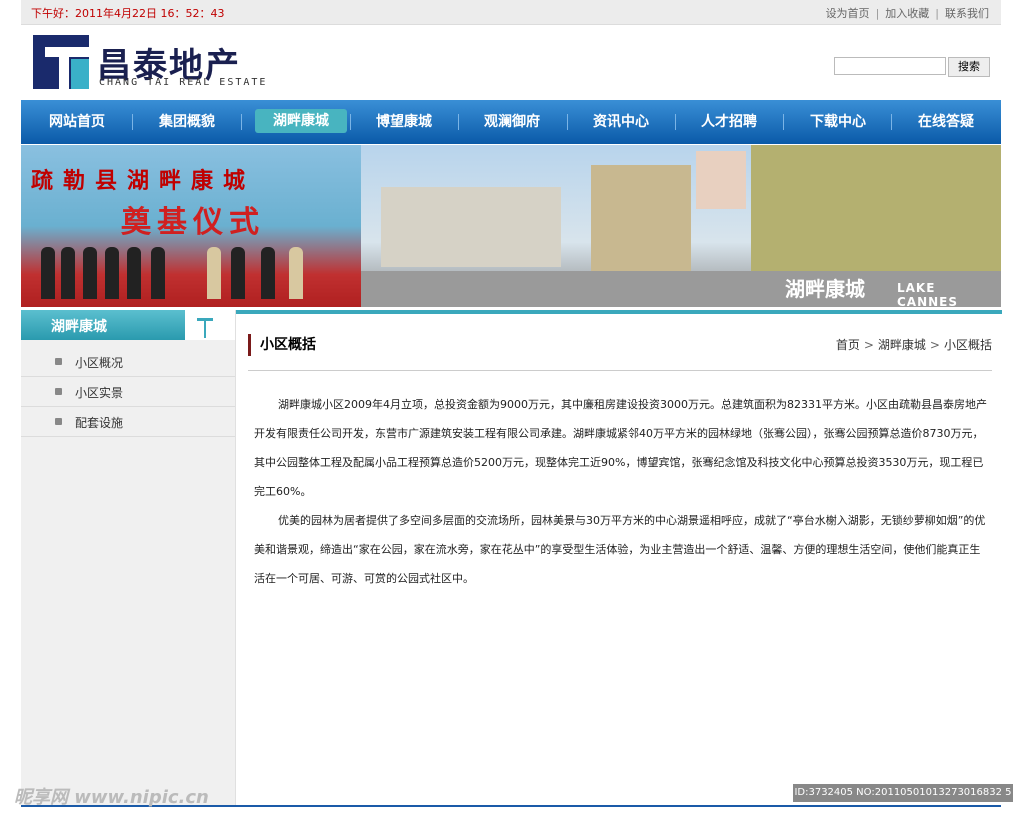 This screenshot has height=813, width=1024. What do you see at coordinates (99, 363) in the screenshot?
I see `sidebar-item-label: 小区概况` at bounding box center [99, 363].